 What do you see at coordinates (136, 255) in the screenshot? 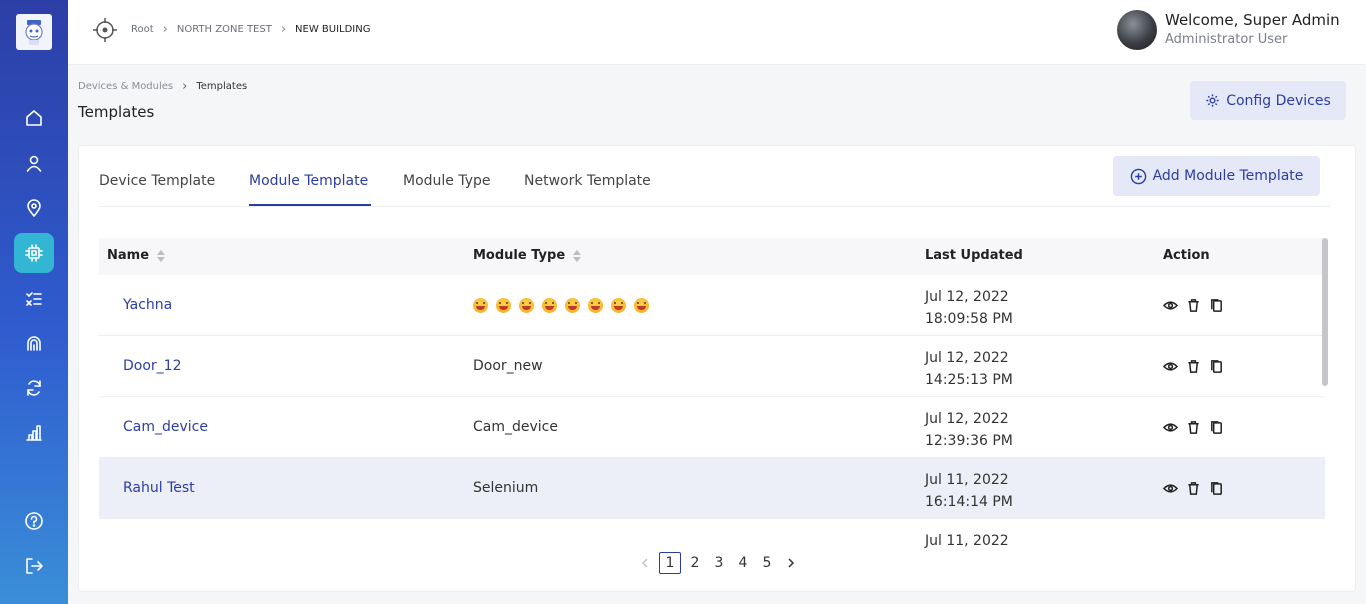
I see `column-header-name: Name` at bounding box center [136, 255].